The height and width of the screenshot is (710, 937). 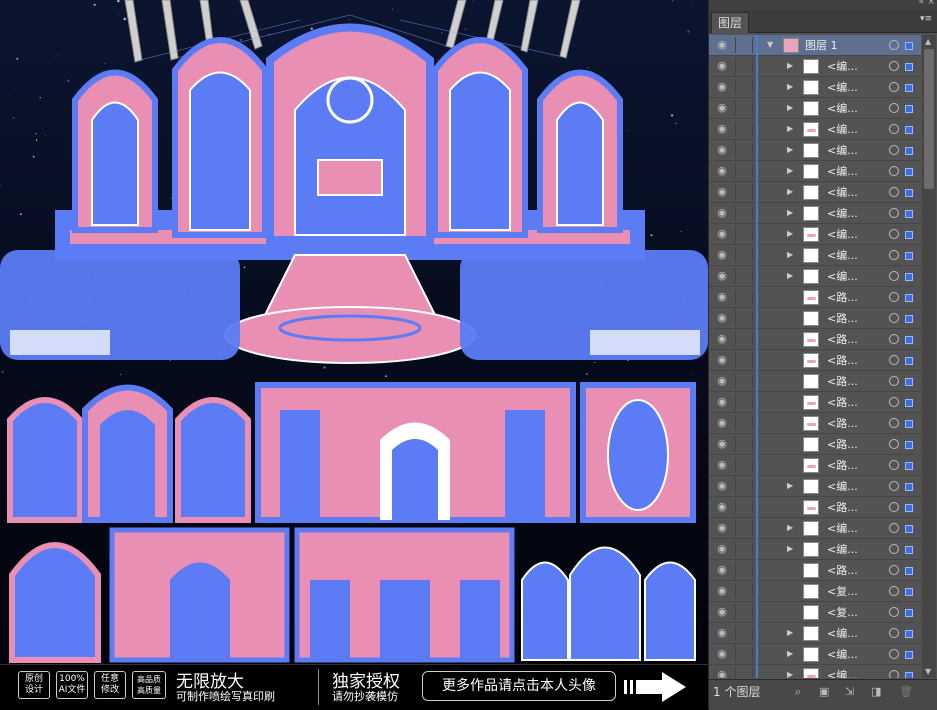 What do you see at coordinates (906, 691) in the screenshot?
I see `delete-icon: 🗑` at bounding box center [906, 691].